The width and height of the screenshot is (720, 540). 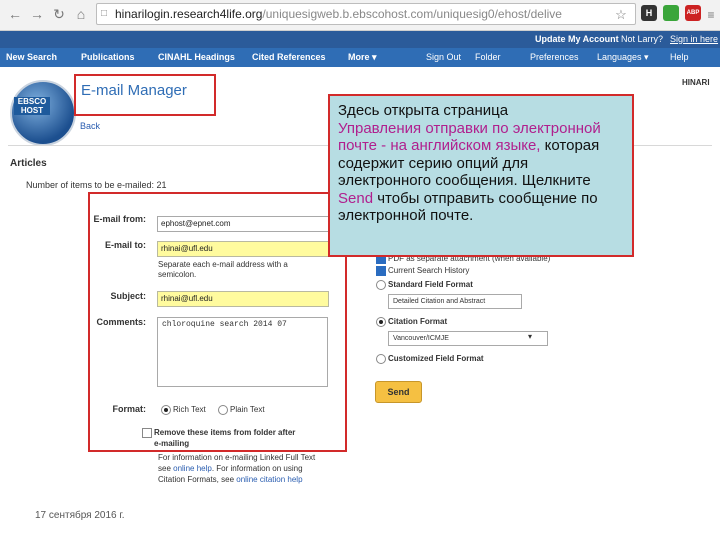 I want to click on institution-label: HINARI, so click(x=696, y=82).